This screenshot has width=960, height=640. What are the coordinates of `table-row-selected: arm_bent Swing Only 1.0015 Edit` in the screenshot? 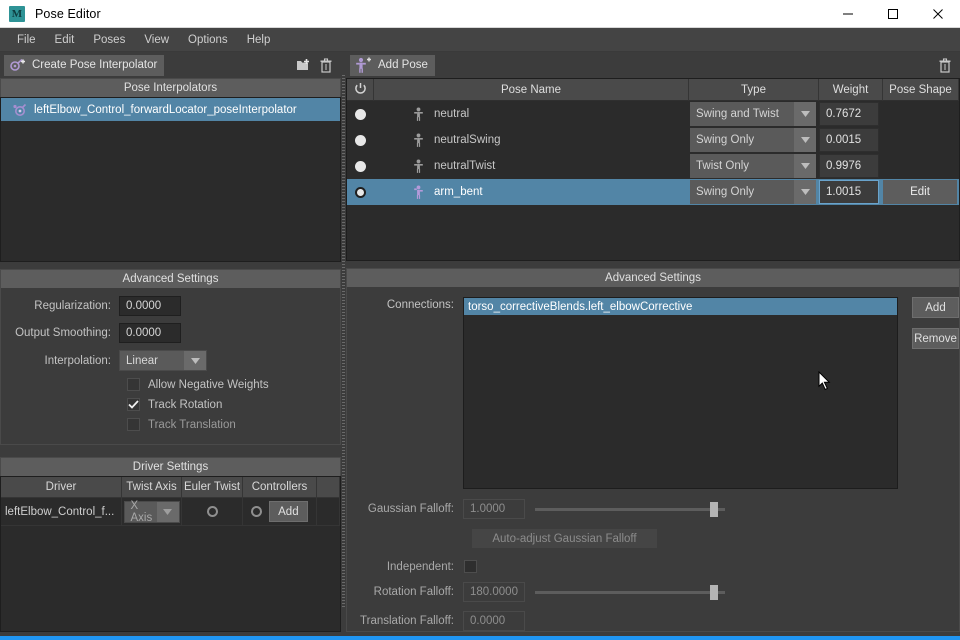 It's located at (653, 192).